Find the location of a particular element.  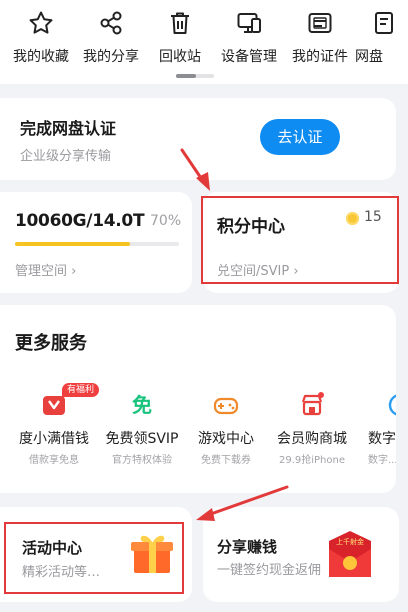

highlight-box-activity is located at coordinates (94, 558).